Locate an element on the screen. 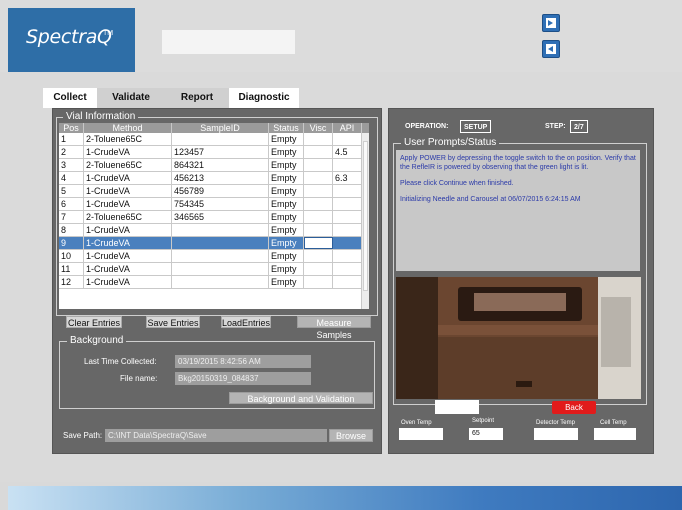 The image size is (682, 510). col-method: Method is located at coordinates (128, 128).